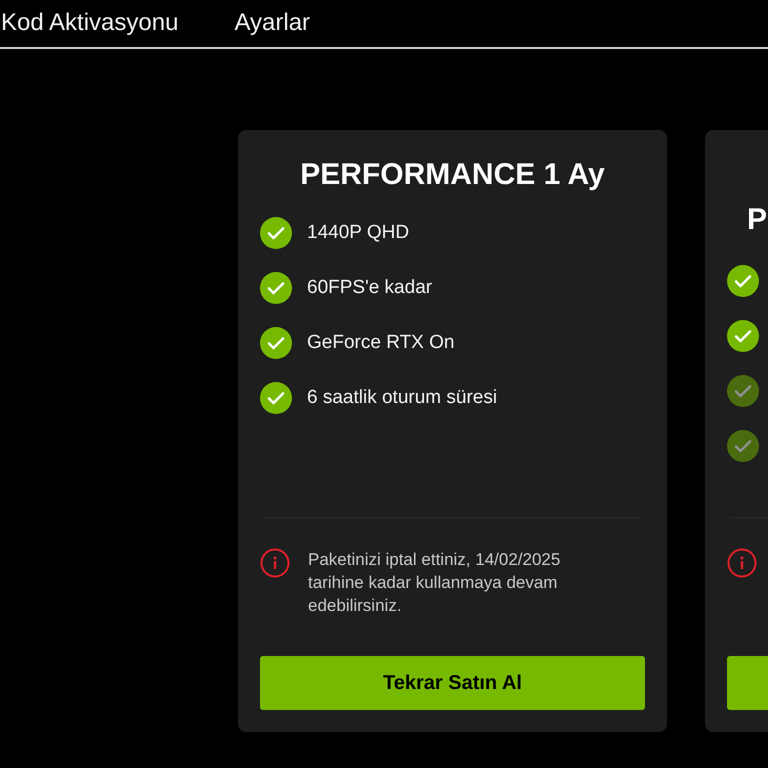 This screenshot has width=768, height=768. What do you see at coordinates (369, 288) in the screenshot?
I see `feature-text: 60FPS'e kadar` at bounding box center [369, 288].